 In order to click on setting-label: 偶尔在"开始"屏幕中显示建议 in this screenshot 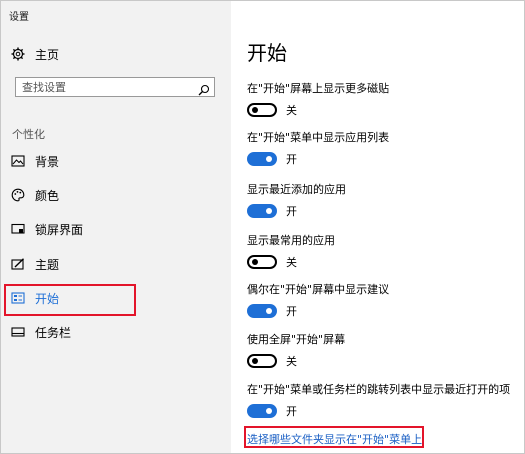, I will do `click(318, 289)`.